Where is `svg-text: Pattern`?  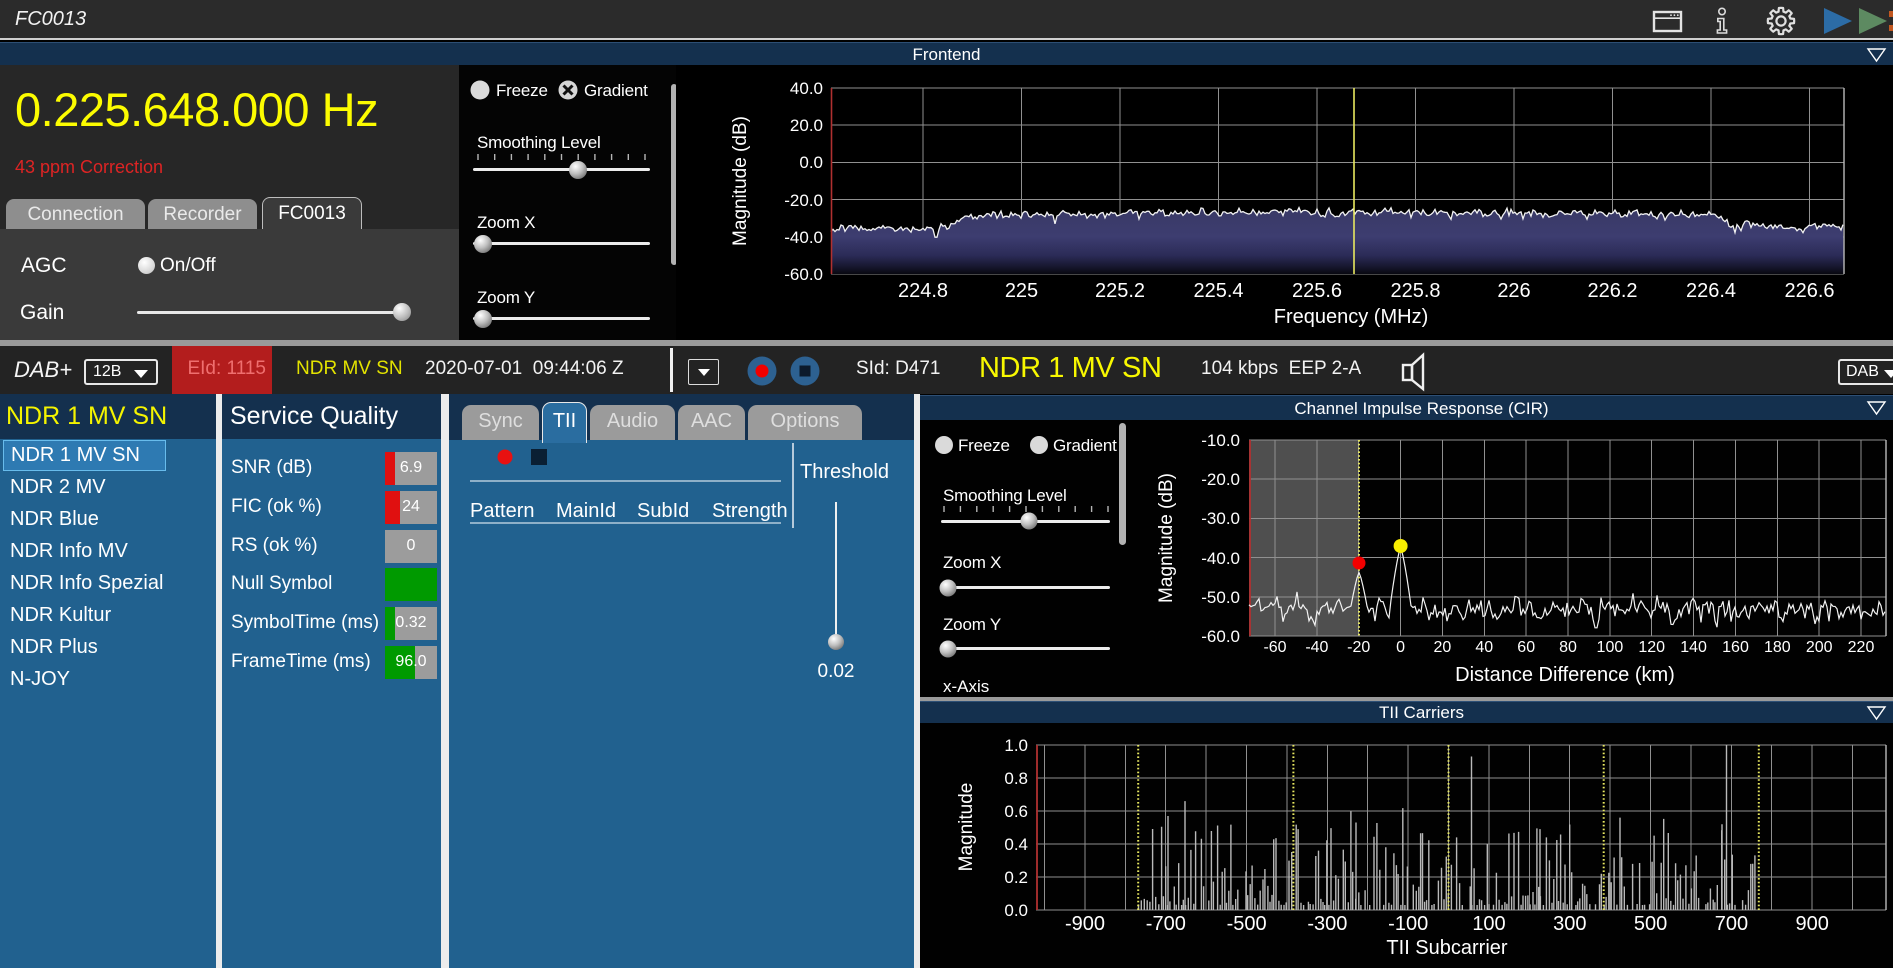 svg-text: Pattern is located at coordinates (502, 511).